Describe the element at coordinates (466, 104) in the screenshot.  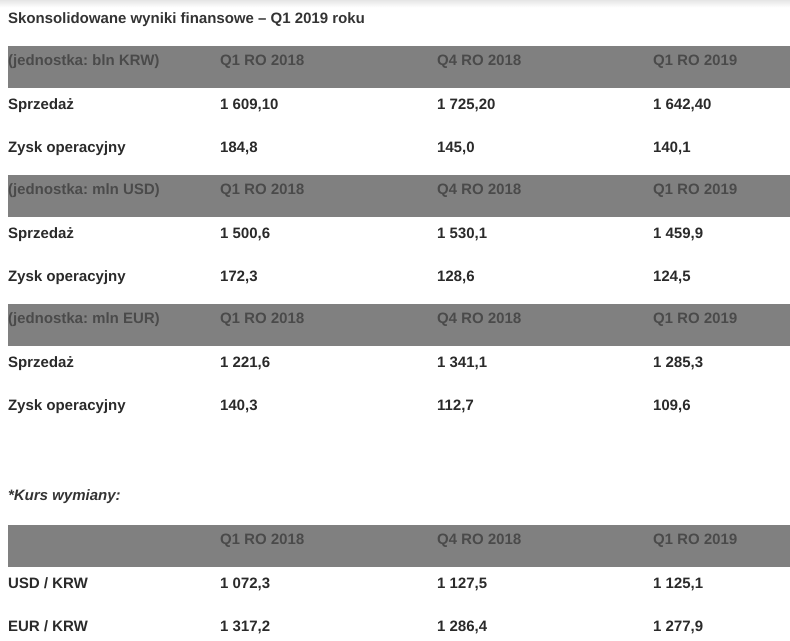
I see `table-cell: 1 725,20` at that location.